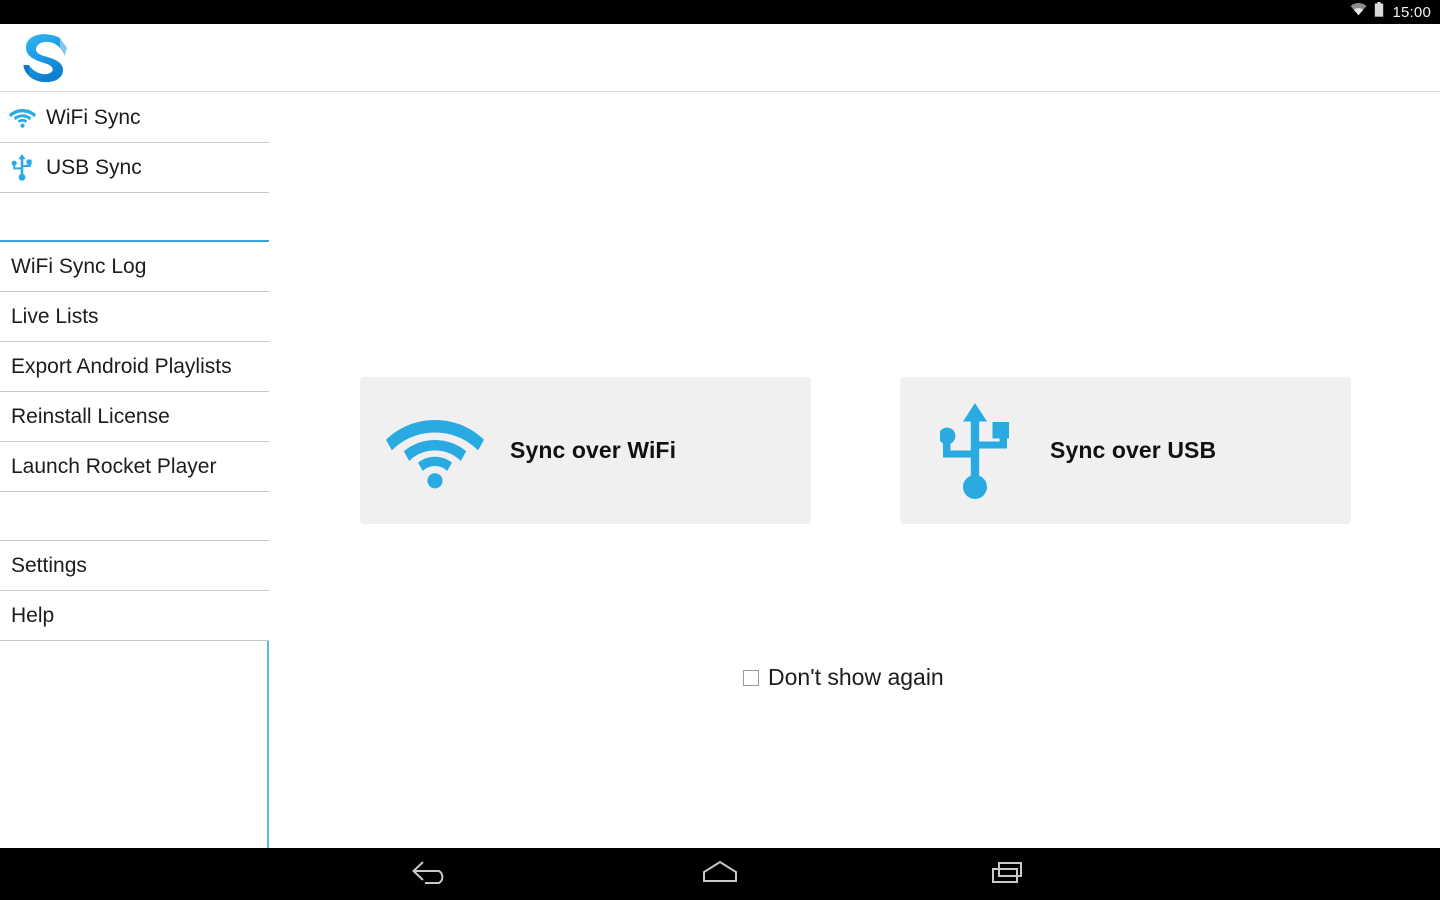 The width and height of the screenshot is (1440, 900). Describe the element at coordinates (55, 316) in the screenshot. I see `sidebar-item-label: Live Lists` at that location.